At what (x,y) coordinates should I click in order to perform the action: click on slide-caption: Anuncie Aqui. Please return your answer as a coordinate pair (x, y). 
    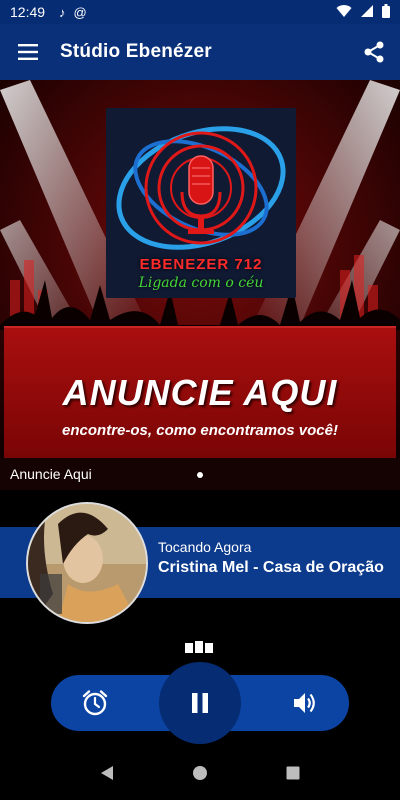
    Looking at the image, I should click on (51, 474).